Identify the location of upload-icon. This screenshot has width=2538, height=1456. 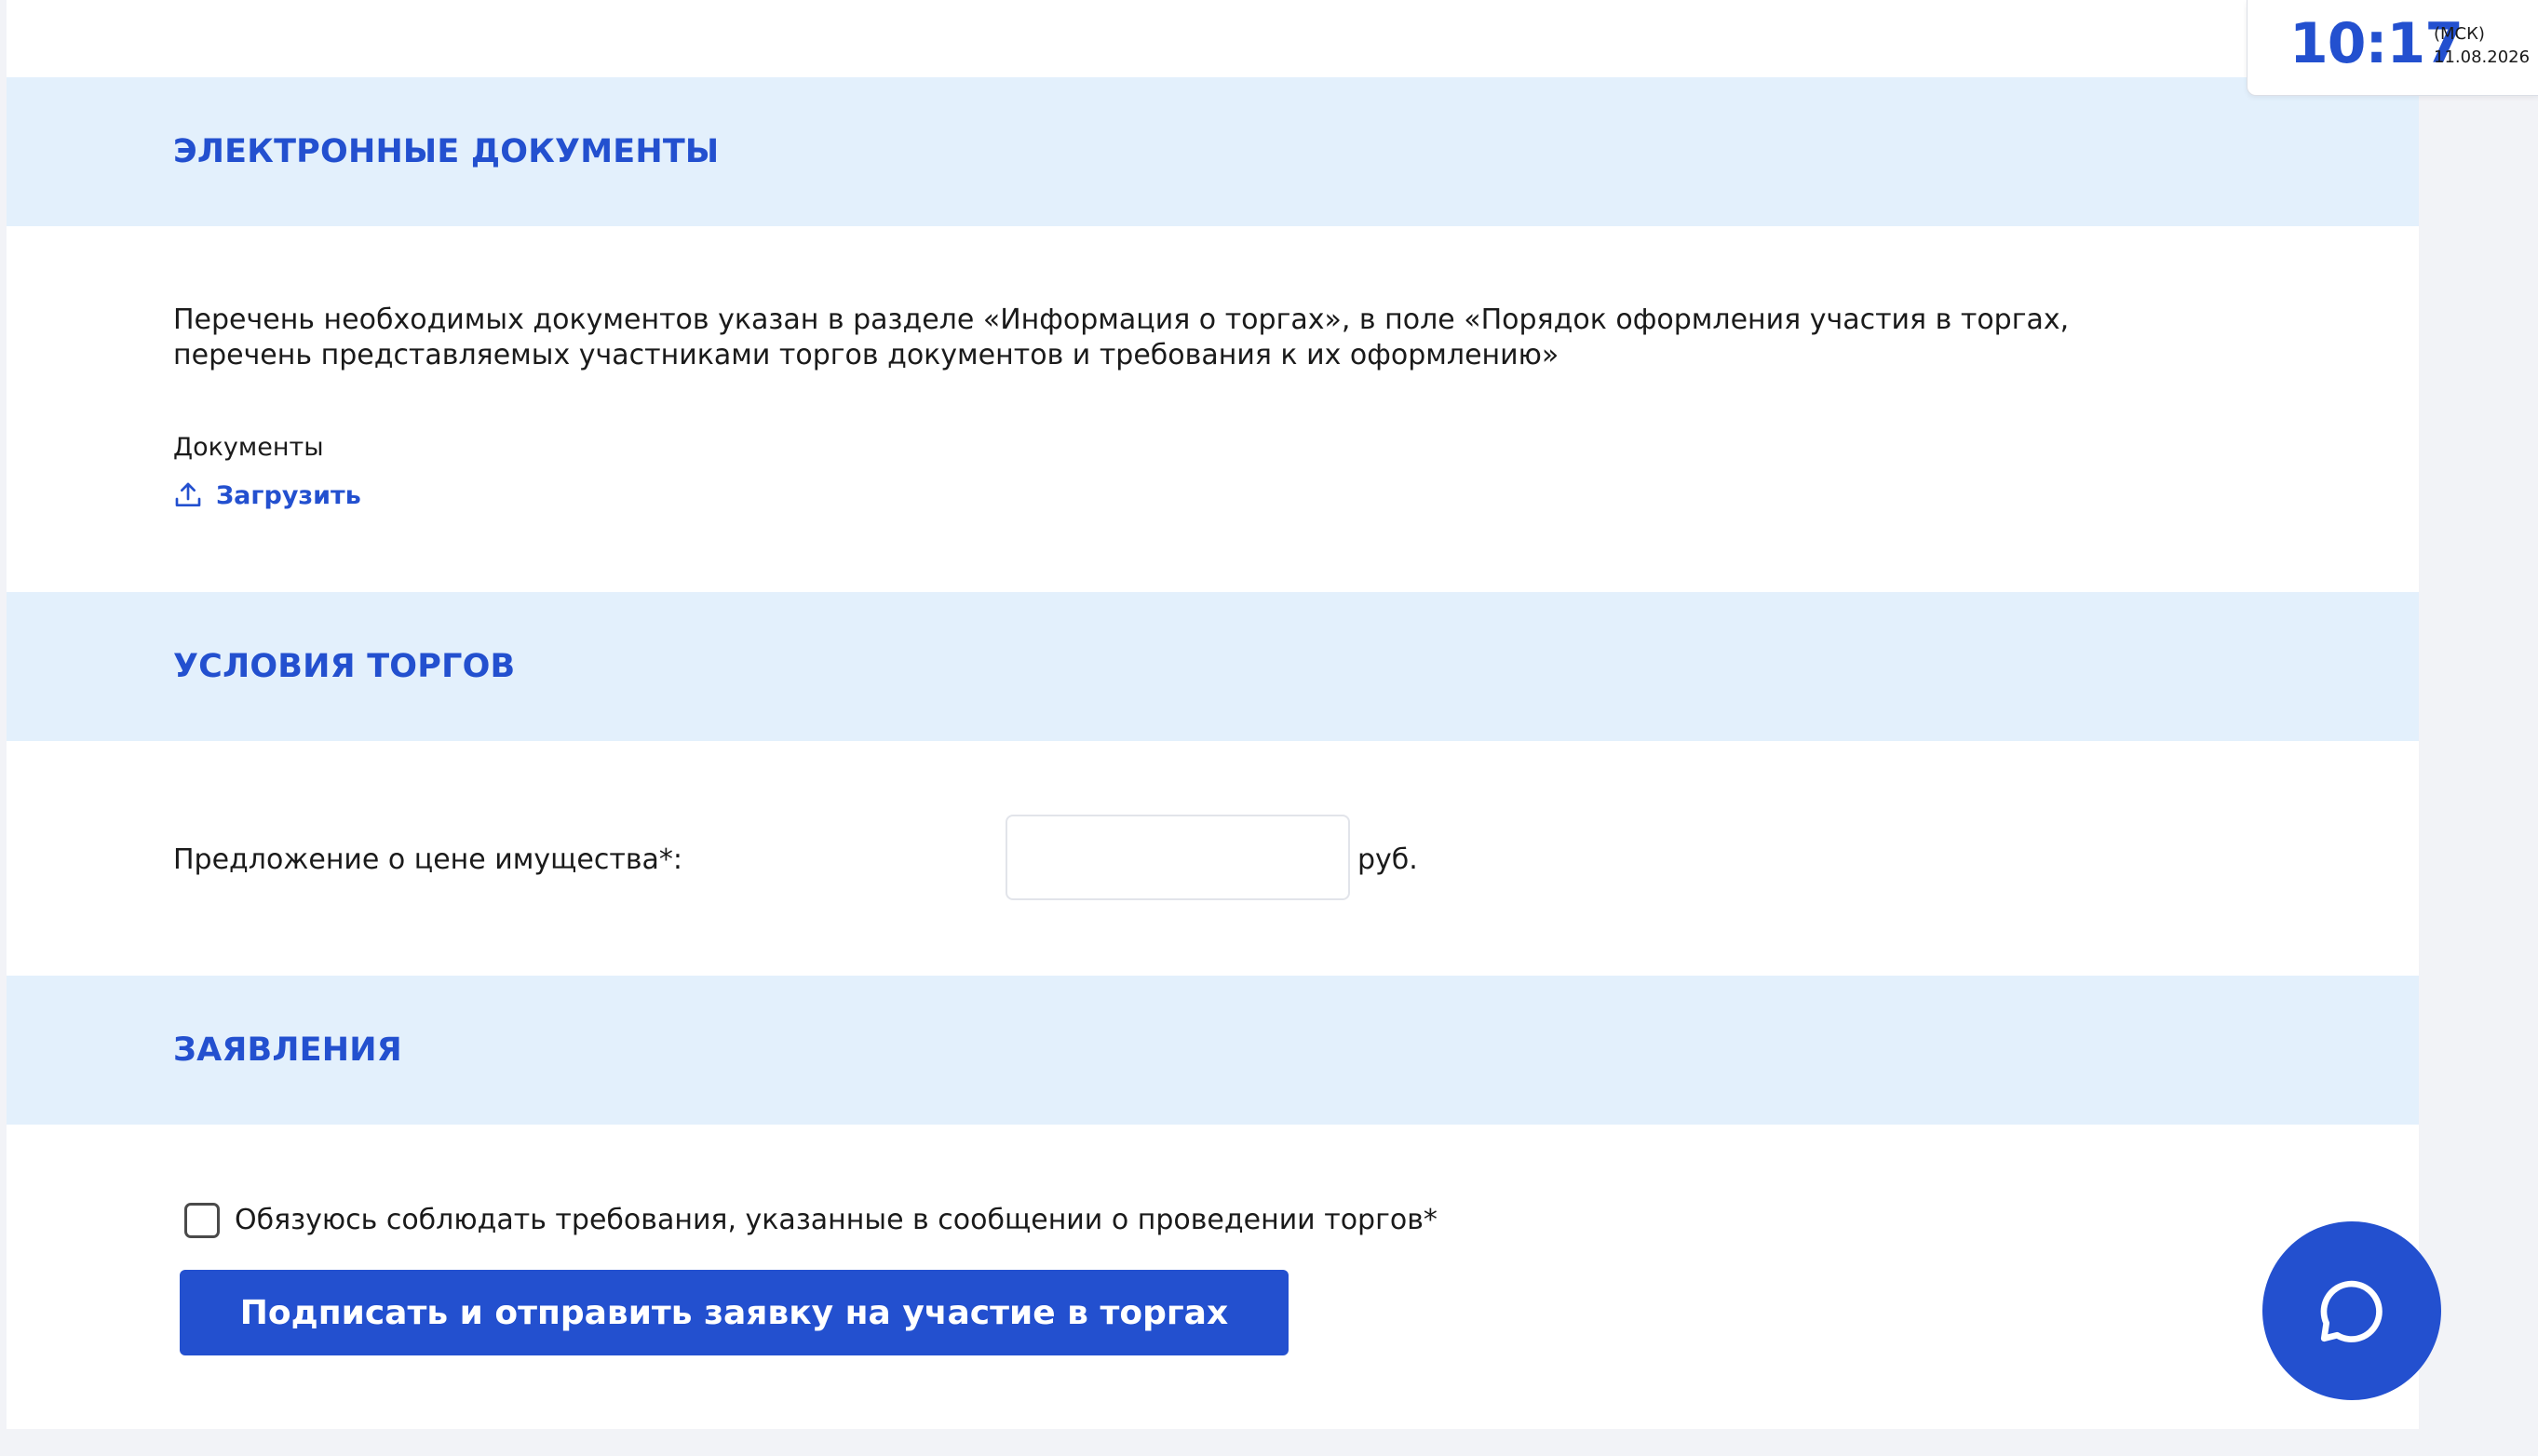
(188, 494).